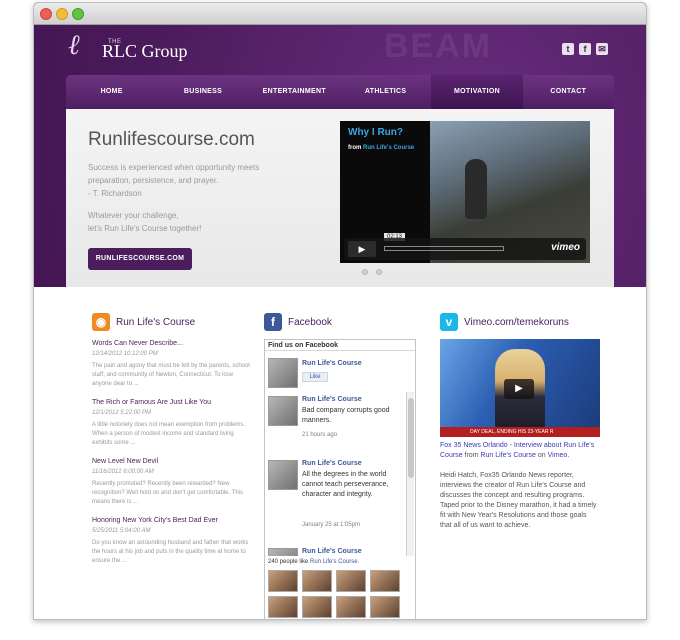 The width and height of the screenshot is (680, 640). What do you see at coordinates (101, 322) in the screenshot?
I see `rss-icon: ◉` at bounding box center [101, 322].